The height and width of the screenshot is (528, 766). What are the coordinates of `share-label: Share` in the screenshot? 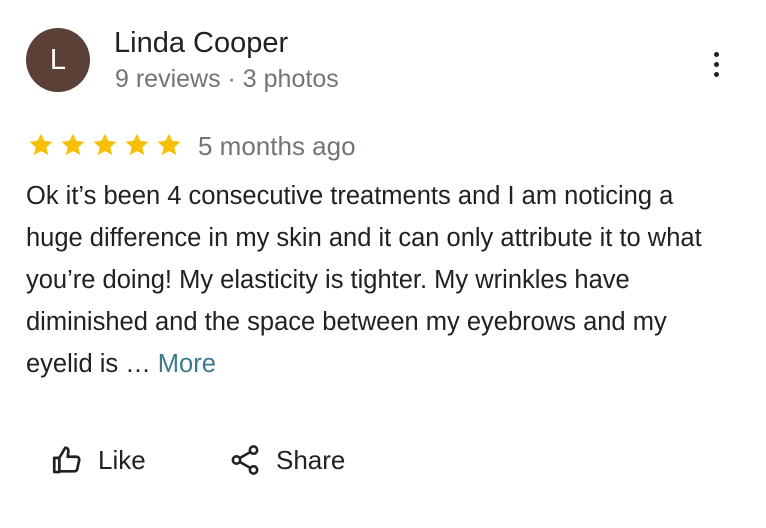 It's located at (311, 460).